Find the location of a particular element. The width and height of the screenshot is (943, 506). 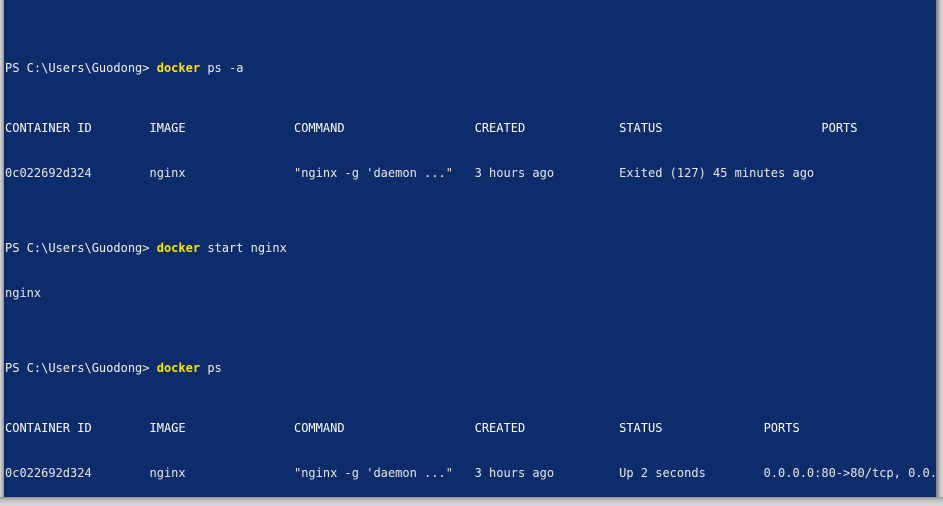

start-output: nginx is located at coordinates (23, 293).